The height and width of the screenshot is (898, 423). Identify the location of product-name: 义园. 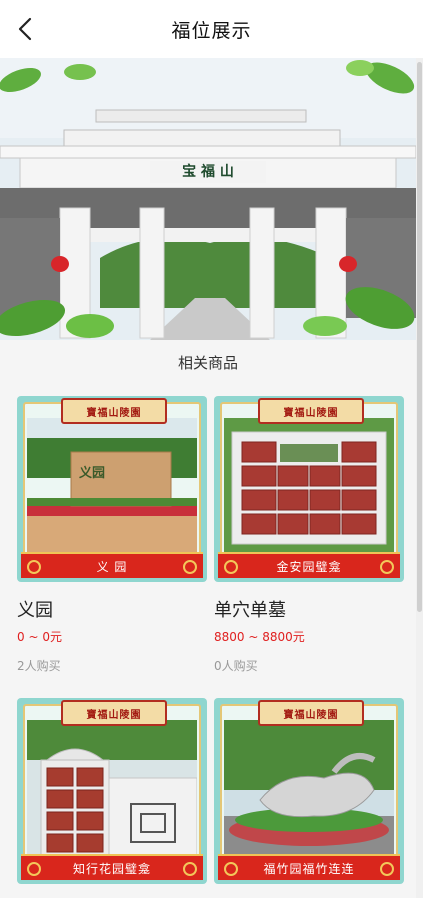
(35, 609).